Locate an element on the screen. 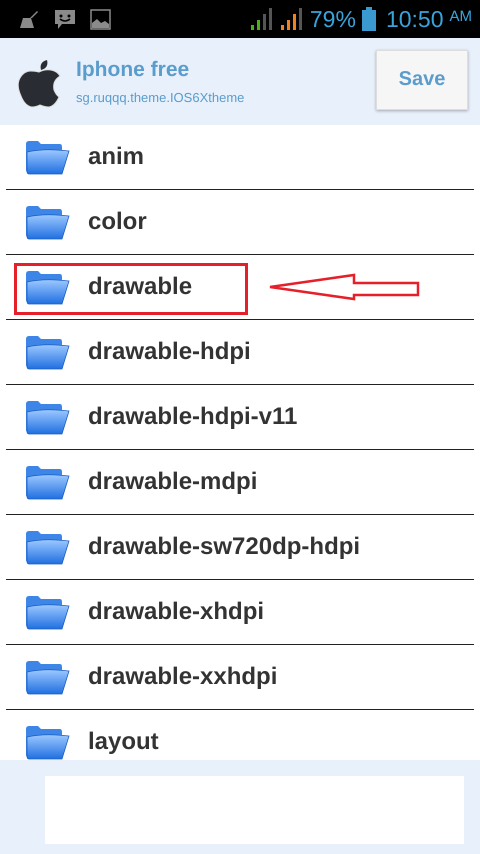 This screenshot has width=480, height=854. broom-icon is located at coordinates (29, 19).